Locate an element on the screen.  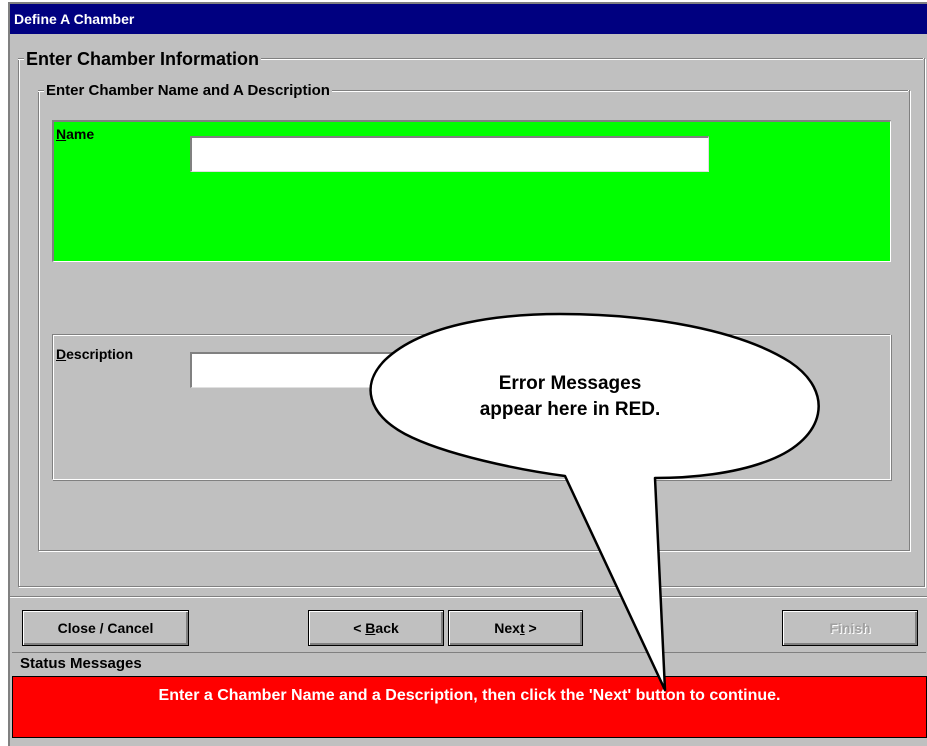
callout-line-1: Error Messages is located at coordinates (570, 383).